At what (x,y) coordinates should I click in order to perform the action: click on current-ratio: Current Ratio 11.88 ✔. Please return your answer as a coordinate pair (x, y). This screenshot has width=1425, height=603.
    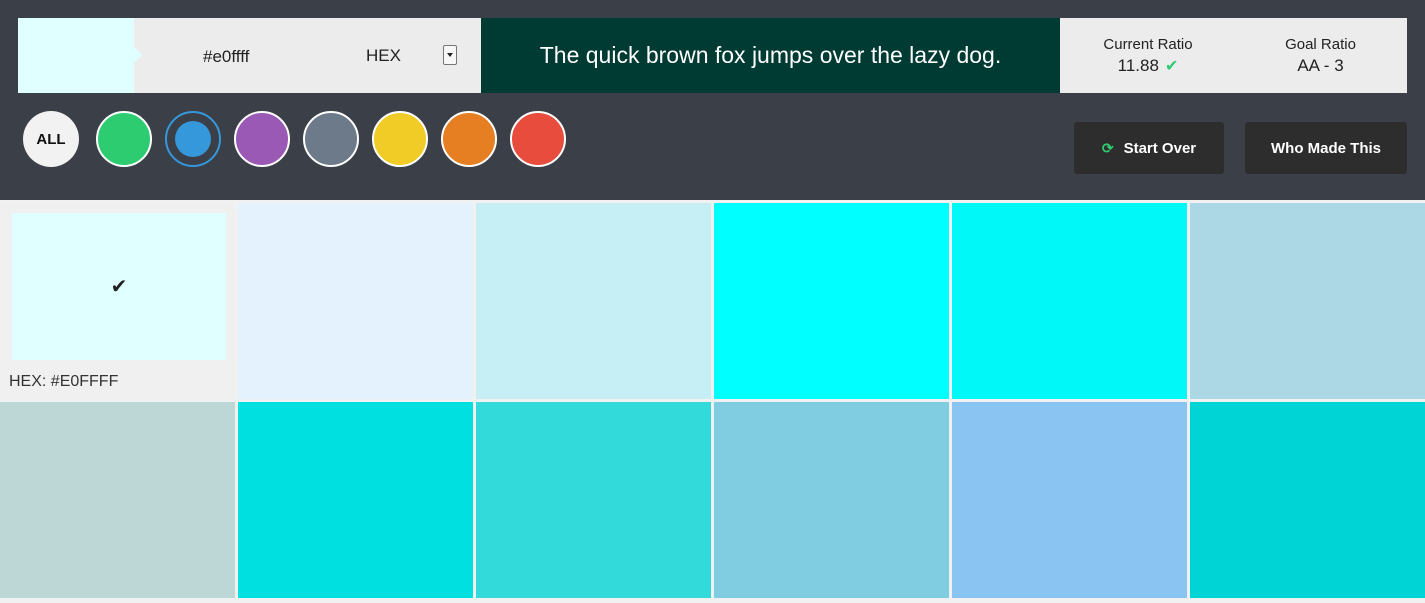
    Looking at the image, I should click on (1148, 56).